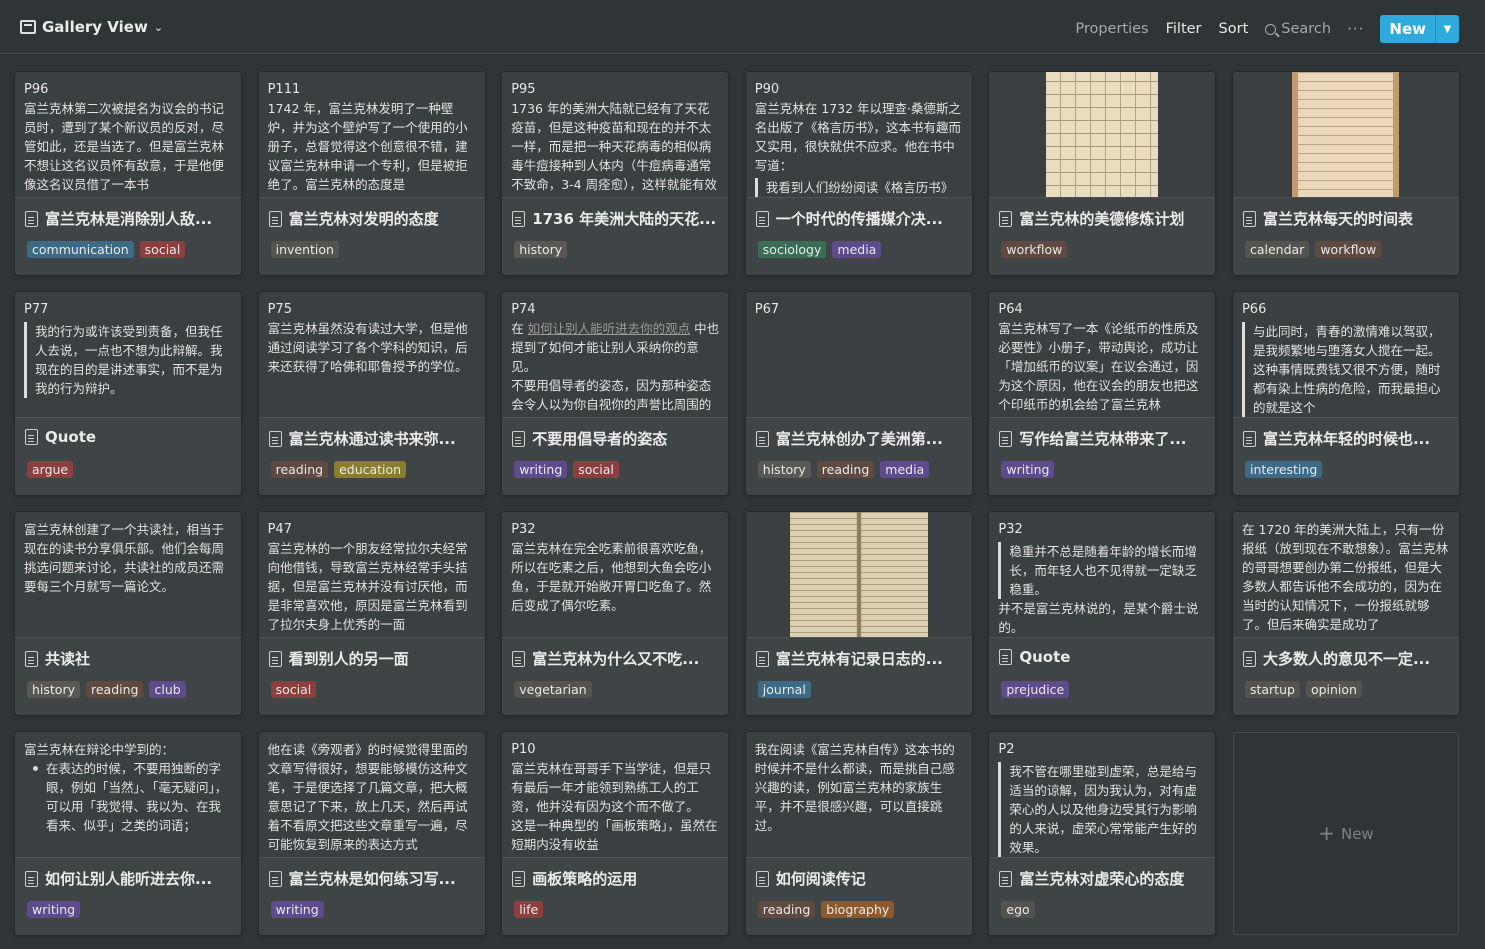 Image resolution: width=1485 pixels, height=949 pixels. I want to click on gallery-card: 富兰克林有记录日志的... journal, so click(858, 613).